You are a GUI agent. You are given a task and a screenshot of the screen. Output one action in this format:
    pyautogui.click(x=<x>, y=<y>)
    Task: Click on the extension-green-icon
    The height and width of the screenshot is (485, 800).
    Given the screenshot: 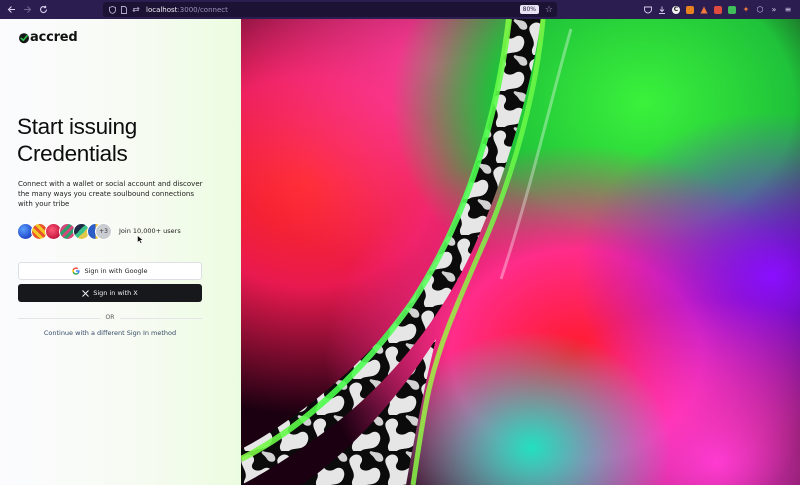 What is the action you would take?
    pyautogui.click(x=732, y=9)
    